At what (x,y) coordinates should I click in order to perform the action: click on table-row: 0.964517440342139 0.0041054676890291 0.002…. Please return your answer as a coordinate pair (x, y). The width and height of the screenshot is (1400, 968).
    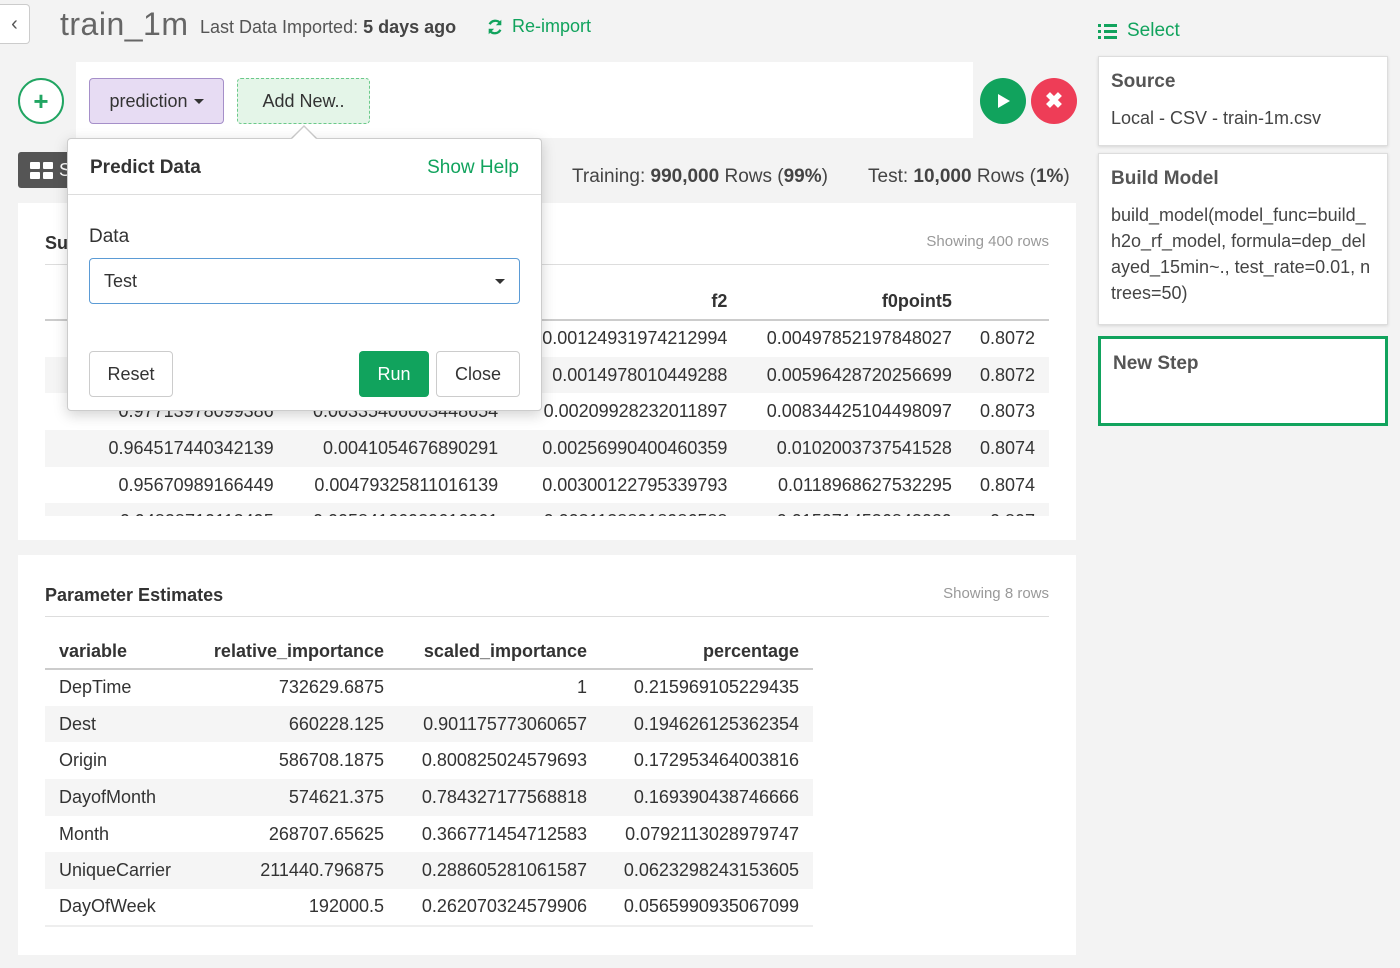
    Looking at the image, I should click on (547, 448).